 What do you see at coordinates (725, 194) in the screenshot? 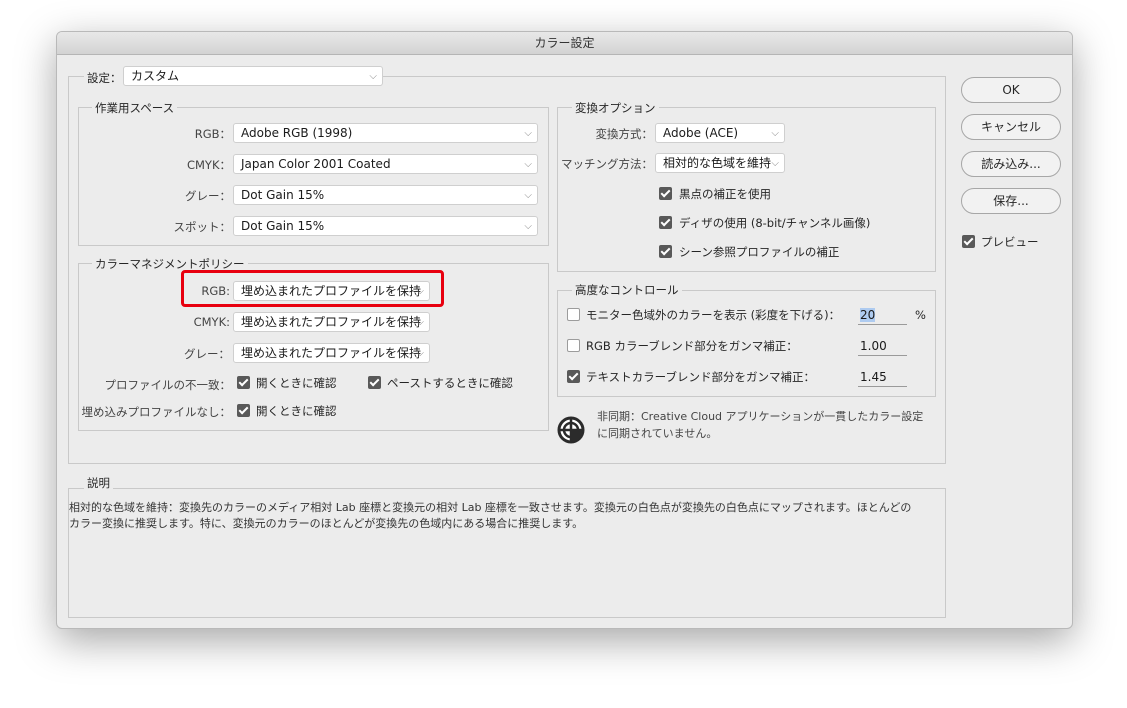
I see `black-point-label: 黒点の補正を使用` at bounding box center [725, 194].